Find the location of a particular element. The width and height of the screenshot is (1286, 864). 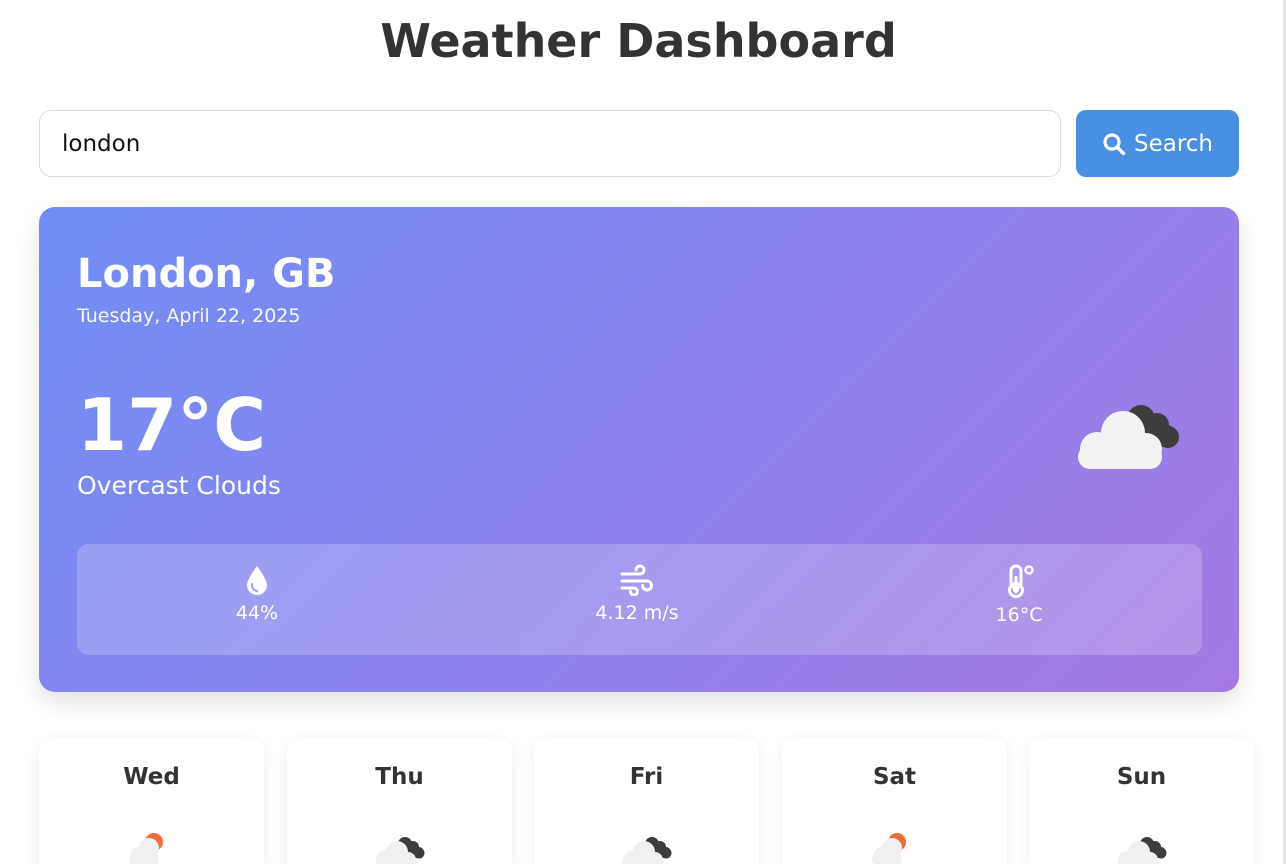

feels-like-thermometer-icon is located at coordinates (1019, 581).